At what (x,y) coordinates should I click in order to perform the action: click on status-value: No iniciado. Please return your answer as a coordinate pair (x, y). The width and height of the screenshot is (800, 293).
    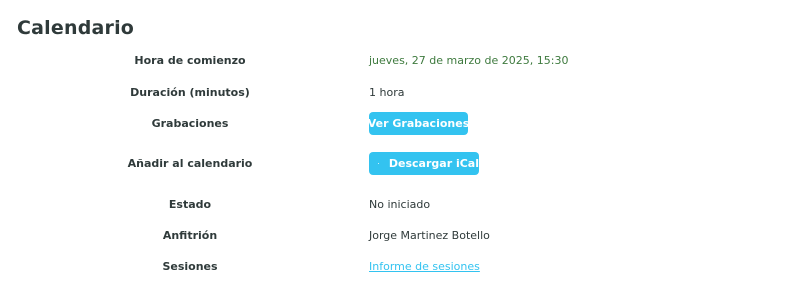
    Looking at the image, I should click on (400, 204).